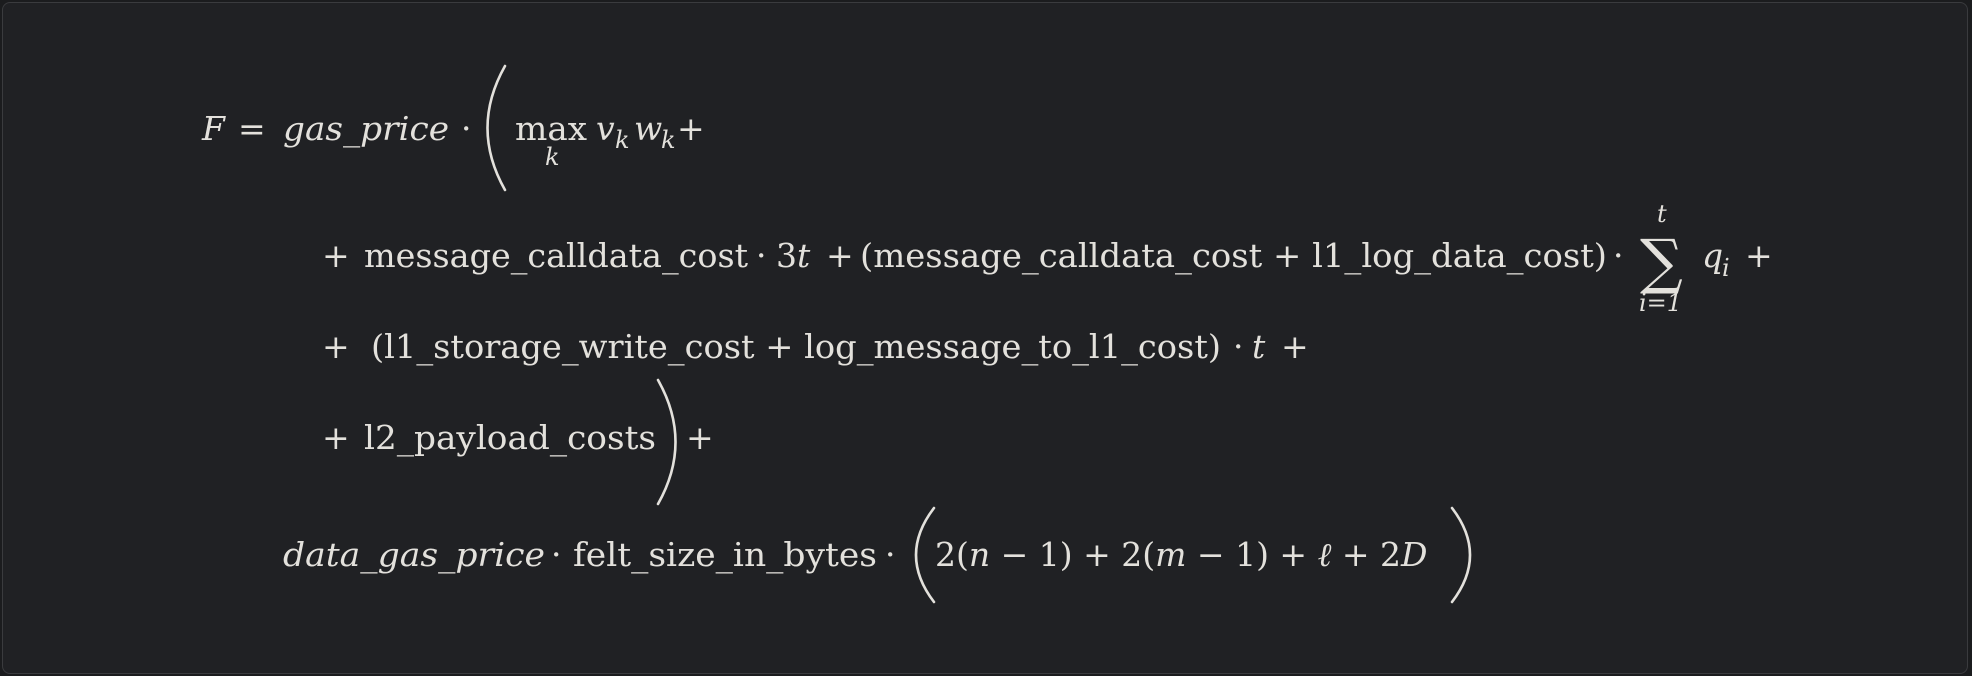  I want to click on lhs-symbol: F, so click(213, 128).